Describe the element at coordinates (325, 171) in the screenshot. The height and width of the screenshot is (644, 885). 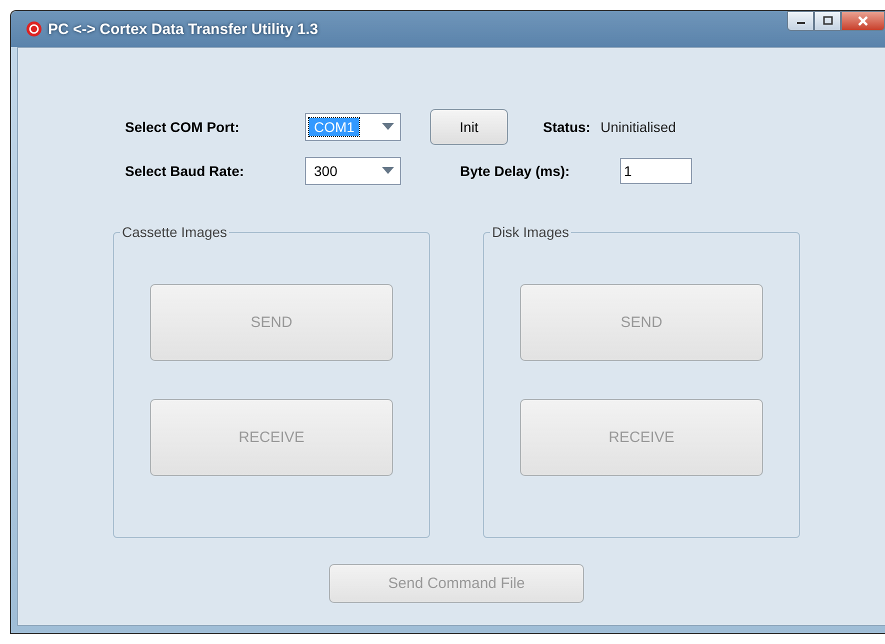
I see `baud-rate-value: 300` at that location.